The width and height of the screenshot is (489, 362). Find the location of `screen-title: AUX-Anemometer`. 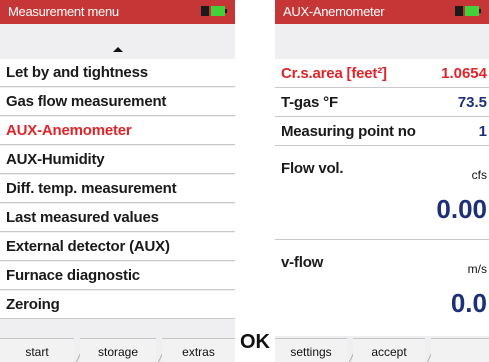

screen-title: AUX-Anemometer is located at coordinates (334, 11).